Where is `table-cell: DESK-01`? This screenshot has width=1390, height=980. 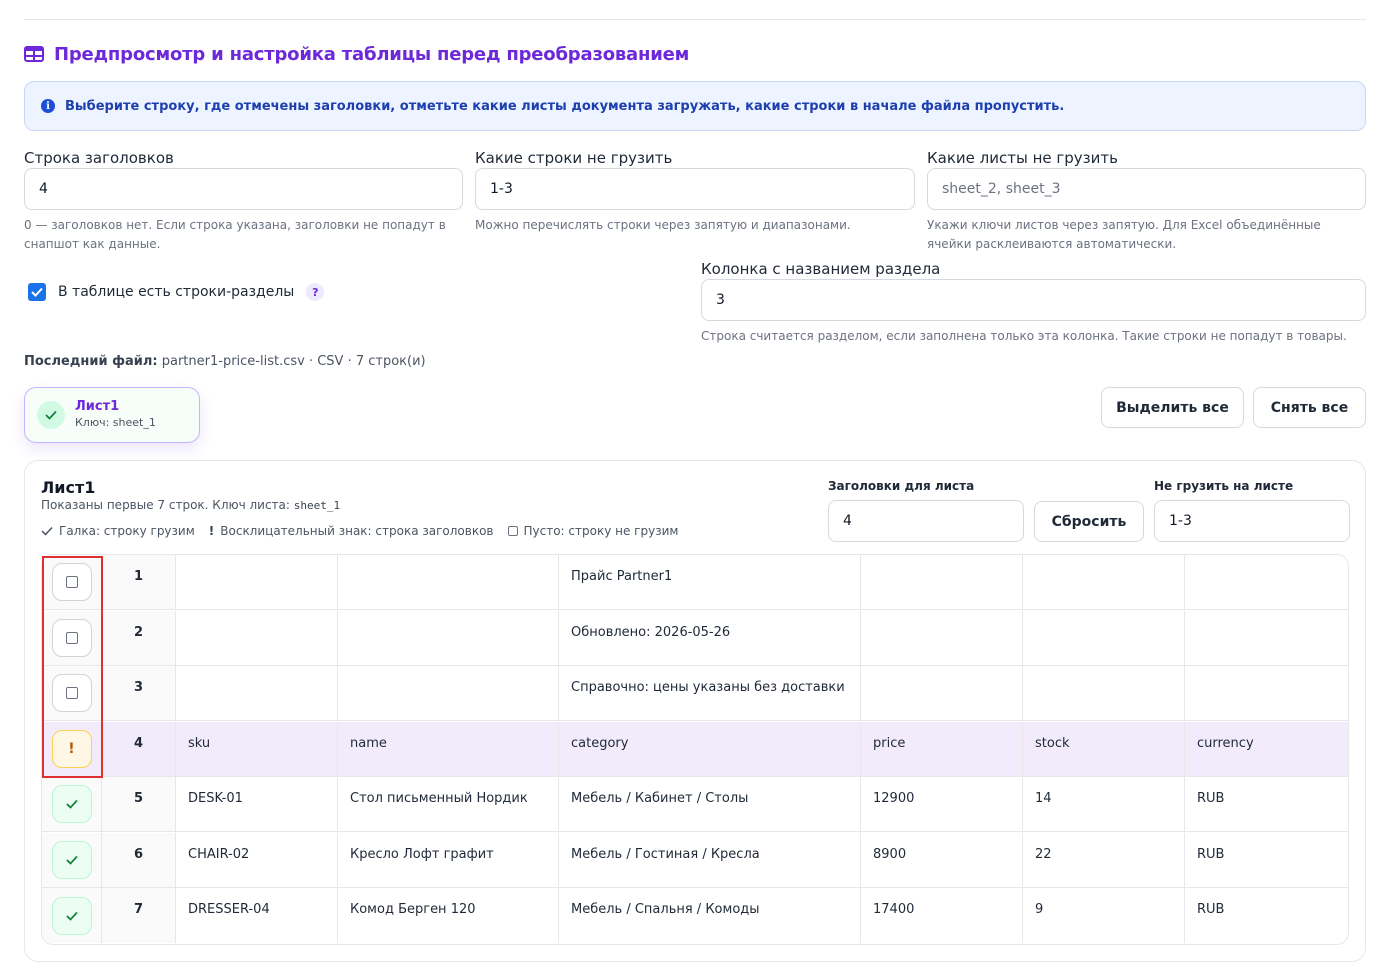
table-cell: DESK-01 is located at coordinates (257, 804).